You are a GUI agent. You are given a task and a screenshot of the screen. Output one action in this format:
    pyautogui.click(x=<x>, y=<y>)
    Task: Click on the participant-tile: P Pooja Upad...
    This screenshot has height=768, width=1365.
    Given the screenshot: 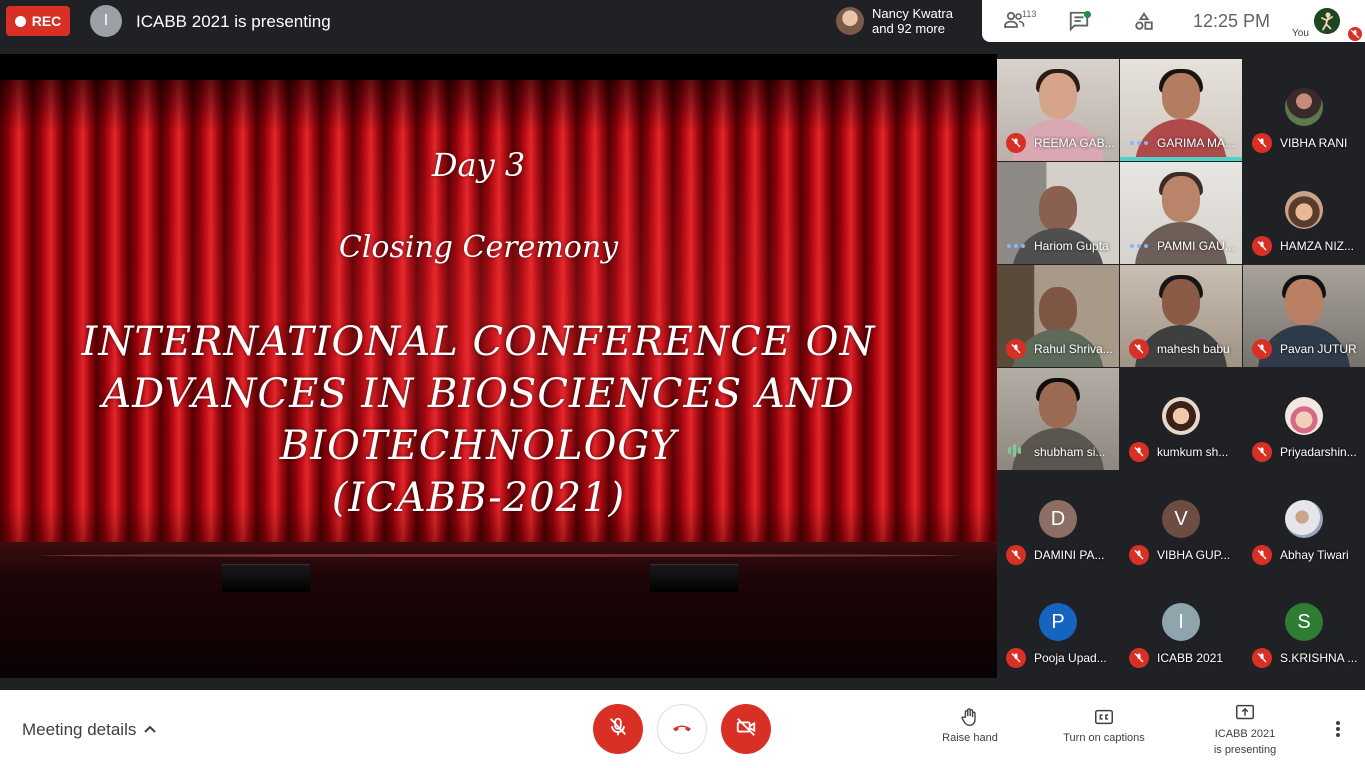 What is the action you would take?
    pyautogui.click(x=1058, y=625)
    